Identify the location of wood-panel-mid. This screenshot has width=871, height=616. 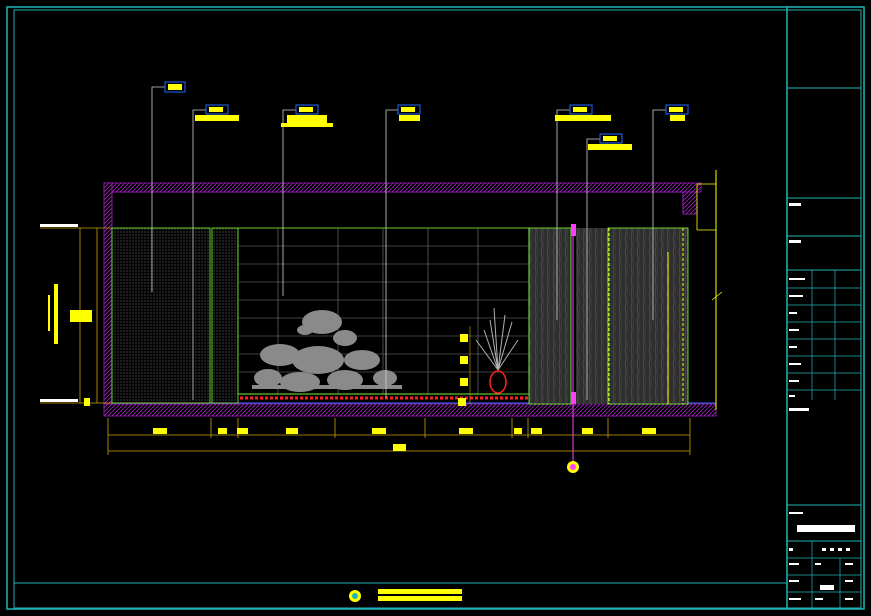
(592, 316).